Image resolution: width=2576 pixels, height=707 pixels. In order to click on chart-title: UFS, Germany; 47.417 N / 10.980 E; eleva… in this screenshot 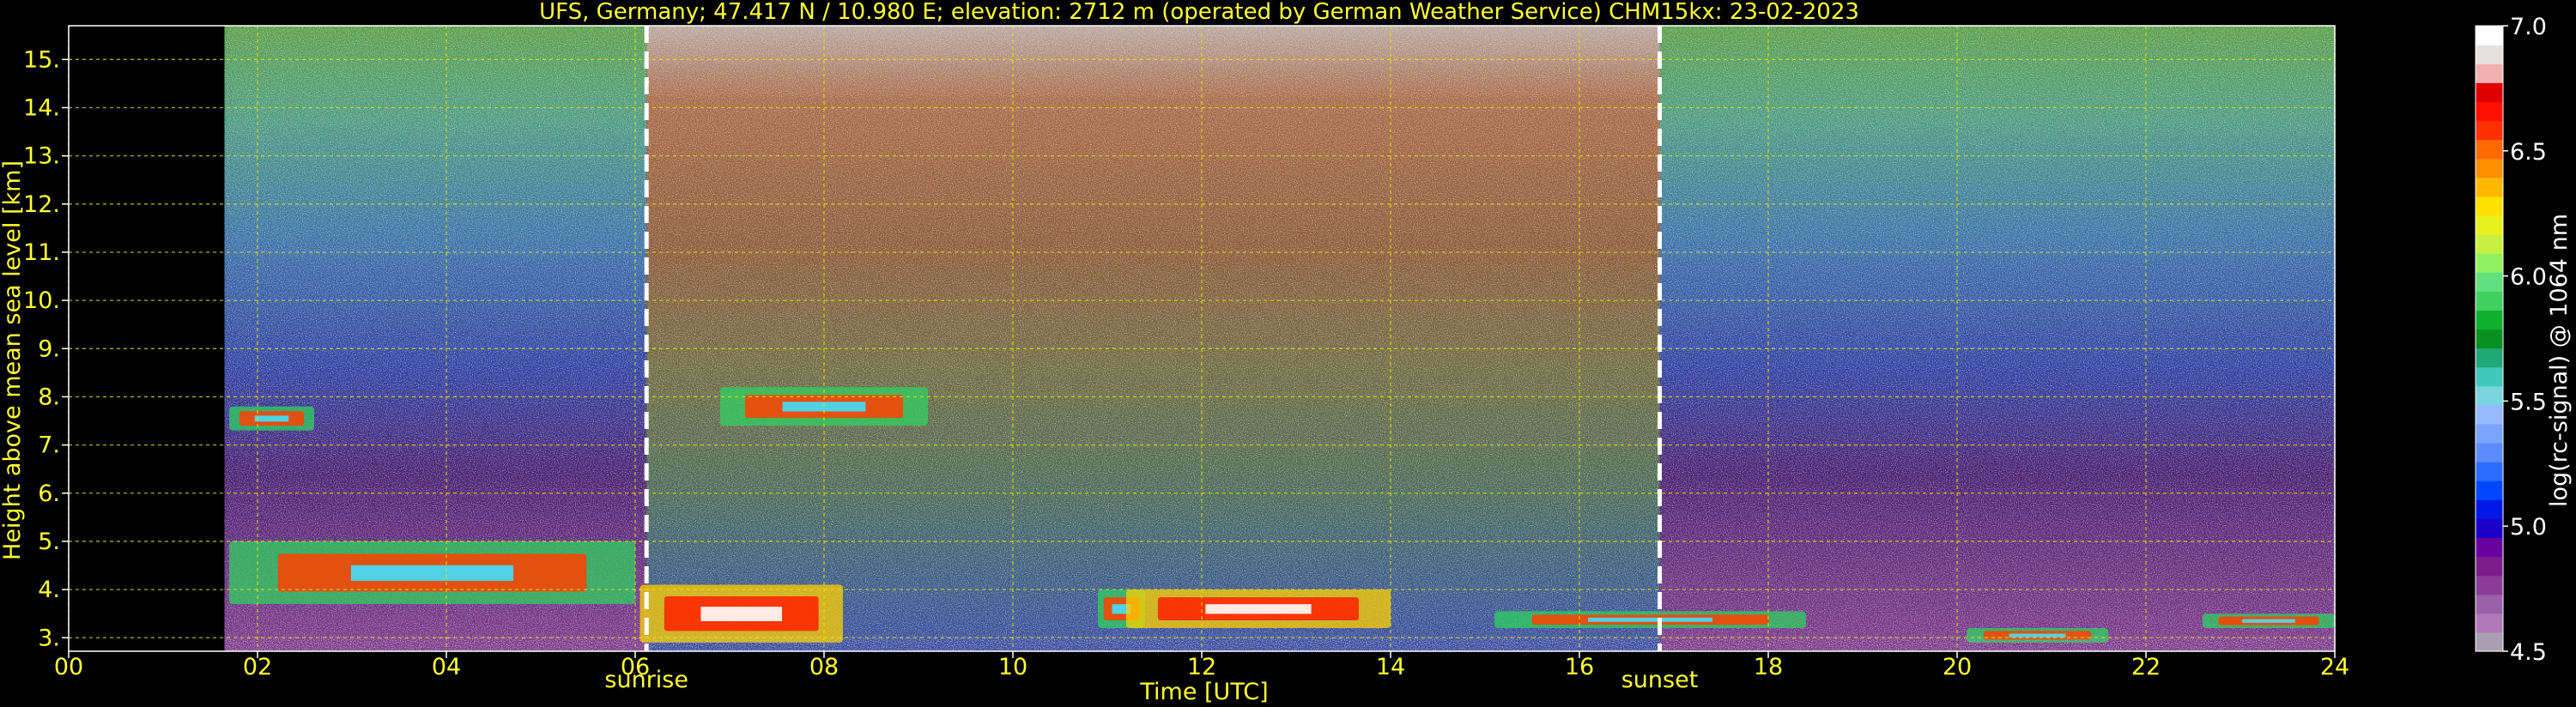, I will do `click(1199, 12)`.